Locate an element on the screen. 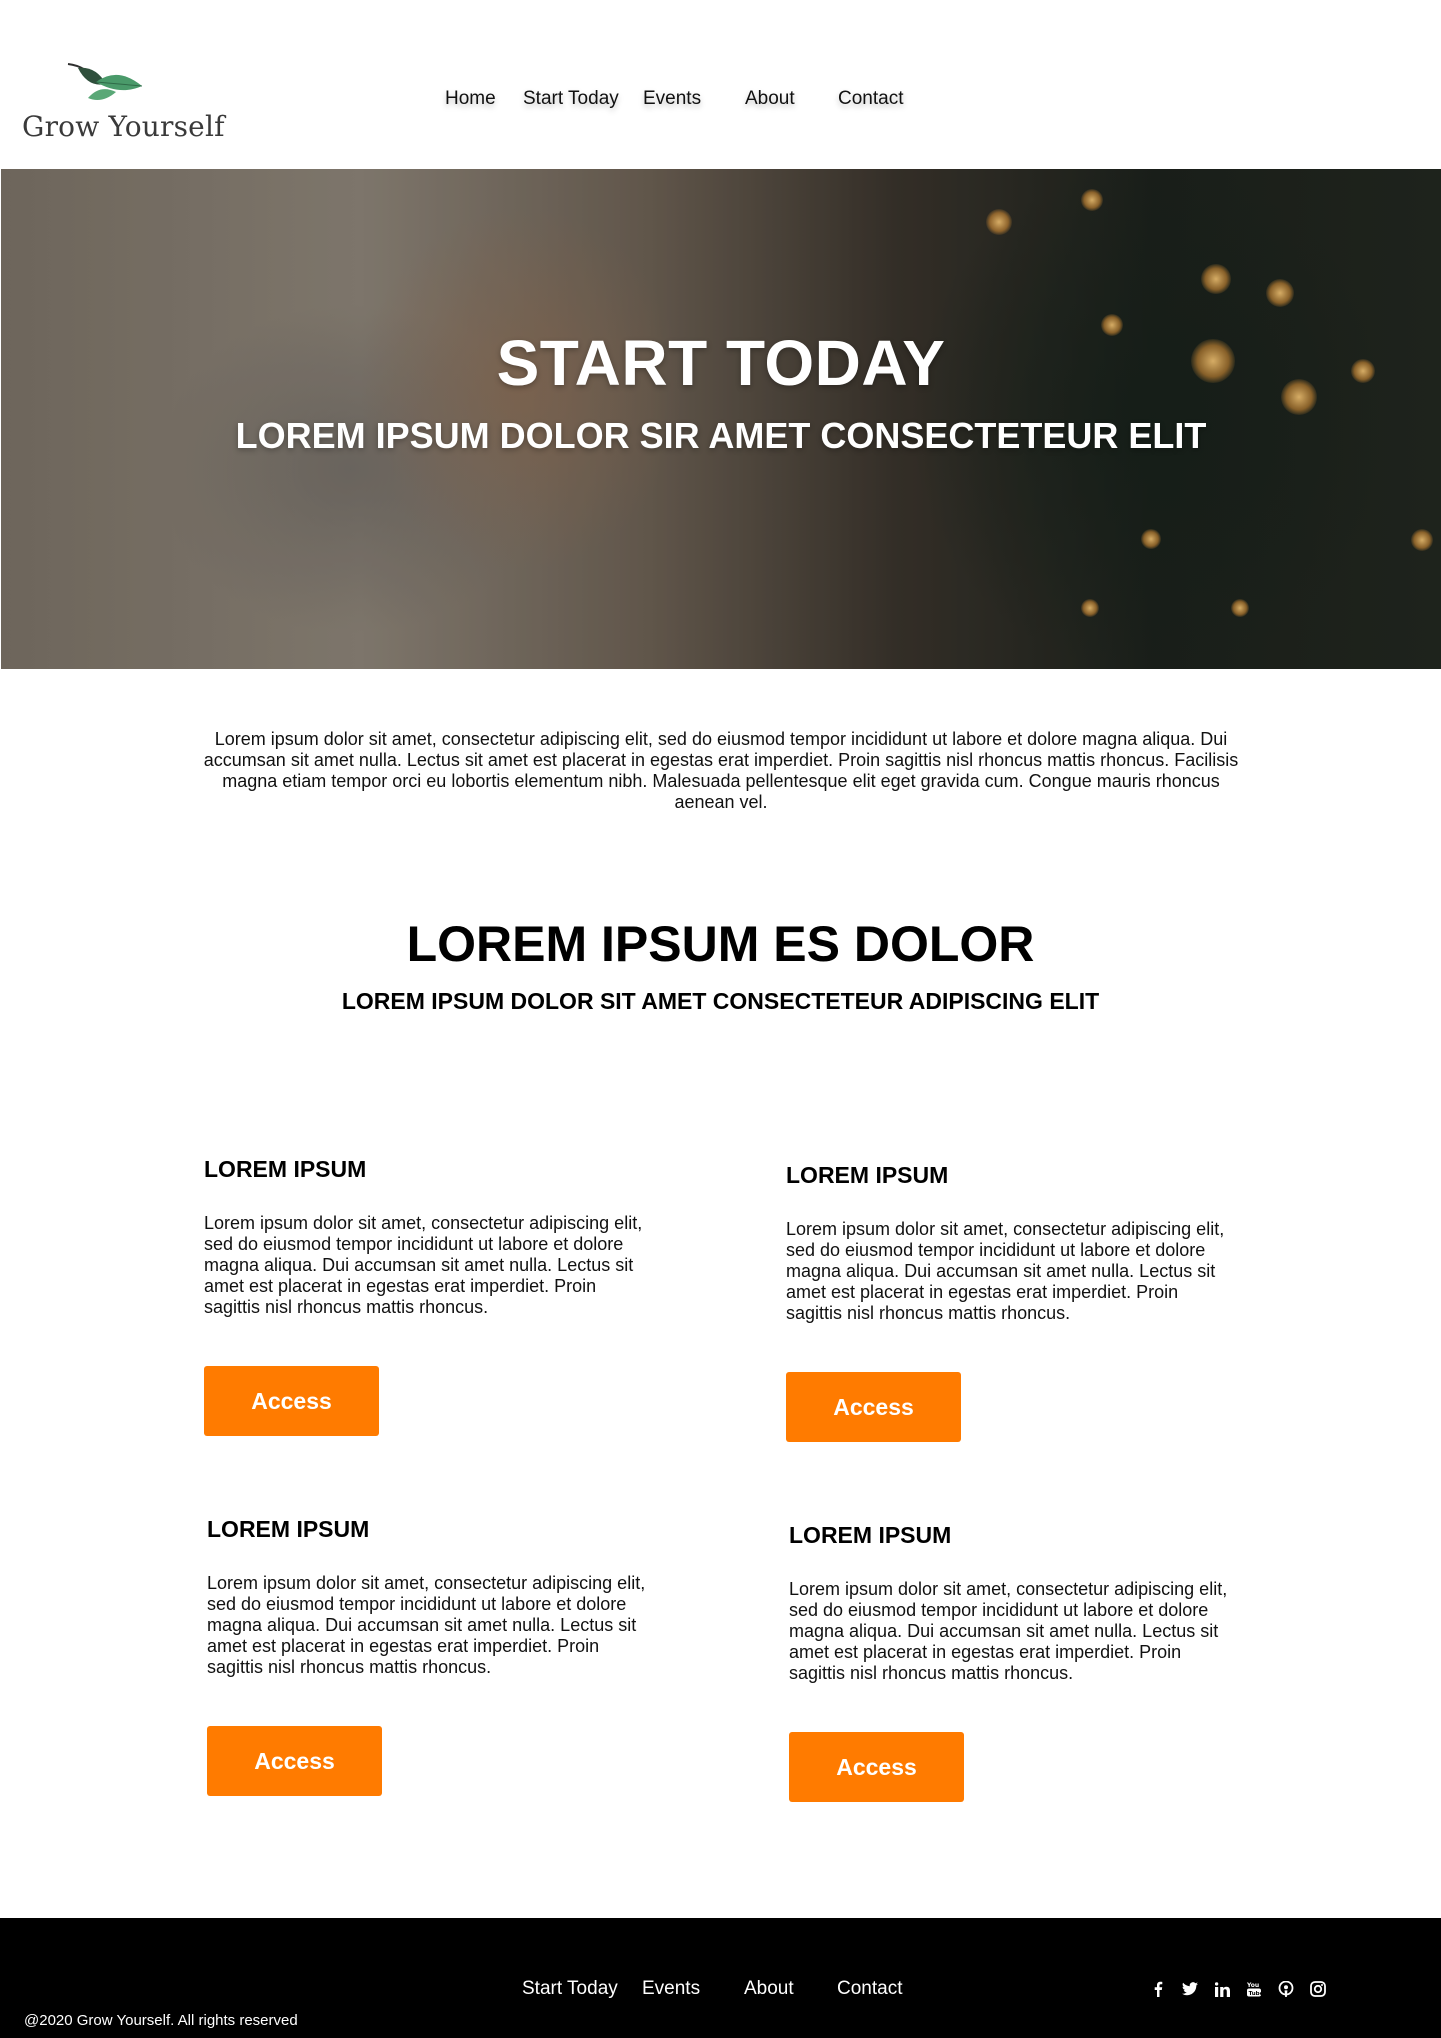 Image resolution: width=1441 pixels, height=2038 pixels. facebook-icon is located at coordinates (1158, 1989).